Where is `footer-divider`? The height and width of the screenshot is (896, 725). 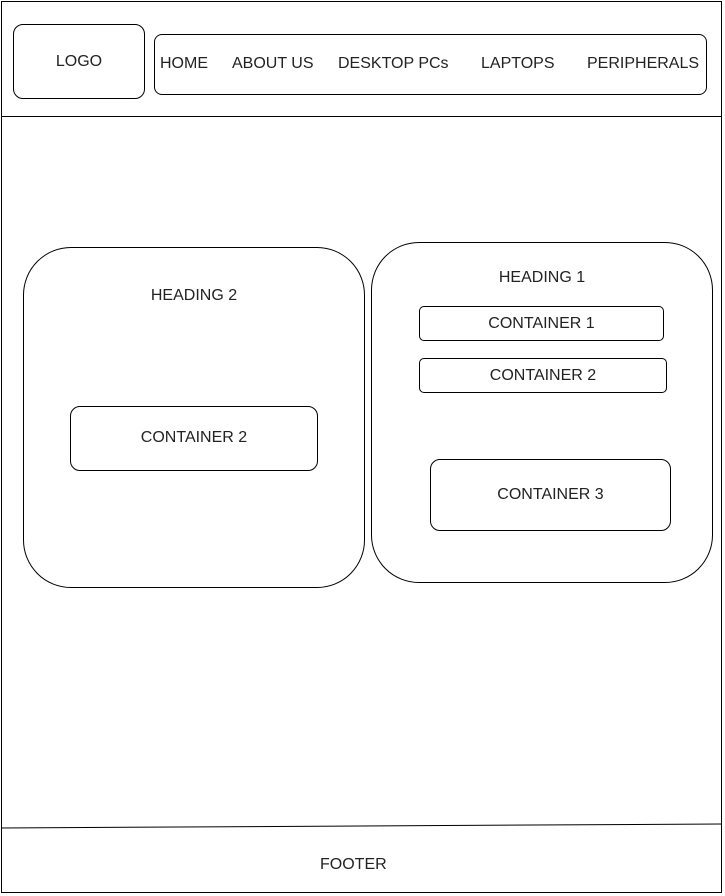 footer-divider is located at coordinates (361, 826).